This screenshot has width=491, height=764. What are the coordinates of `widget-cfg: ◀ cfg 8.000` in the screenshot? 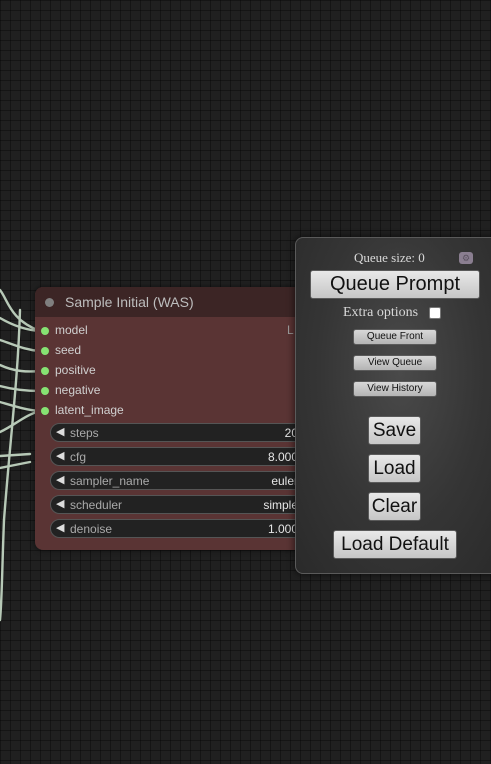 It's located at (182, 456).